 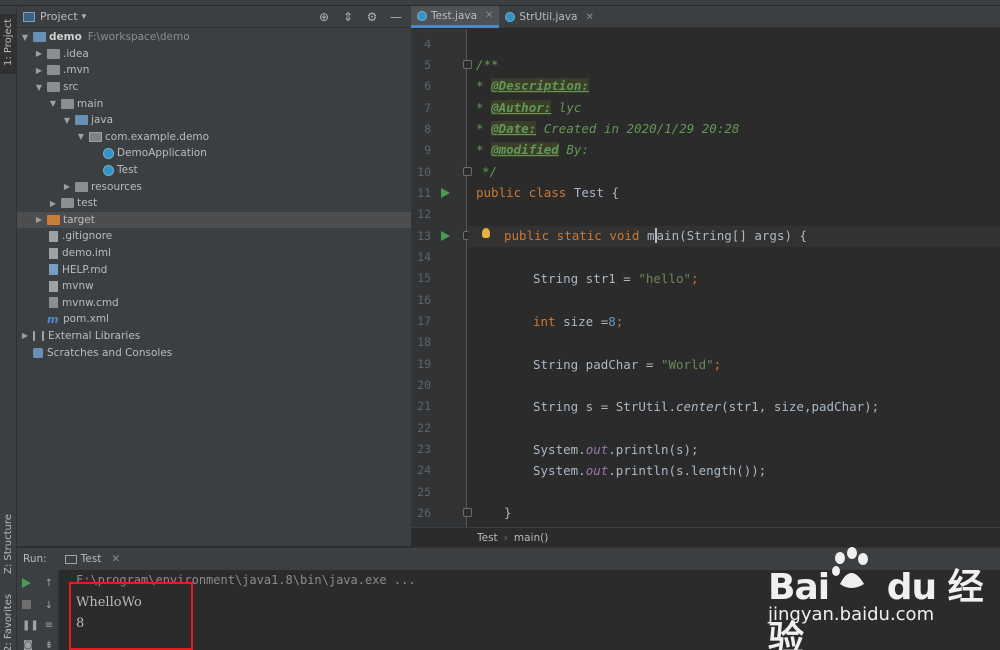 What do you see at coordinates (214, 352) in the screenshot?
I see `tree-row-scratches: Scratches and Consoles` at bounding box center [214, 352].